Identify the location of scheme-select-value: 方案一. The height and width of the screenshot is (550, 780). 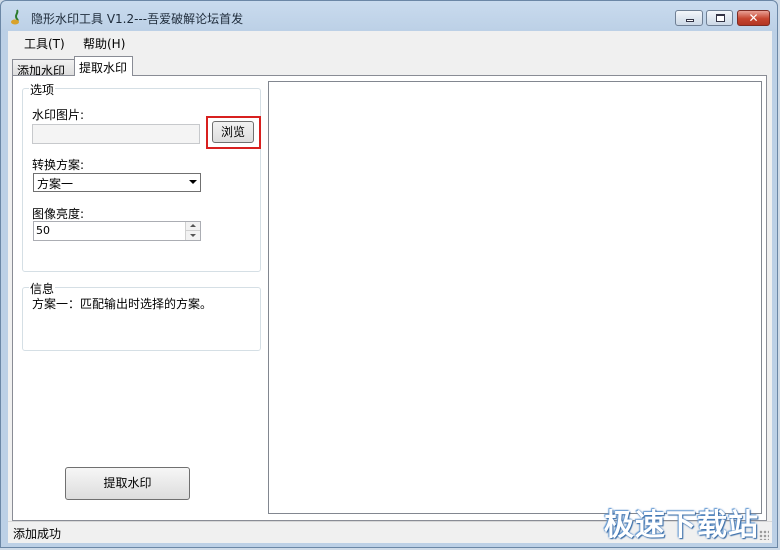
(55, 184).